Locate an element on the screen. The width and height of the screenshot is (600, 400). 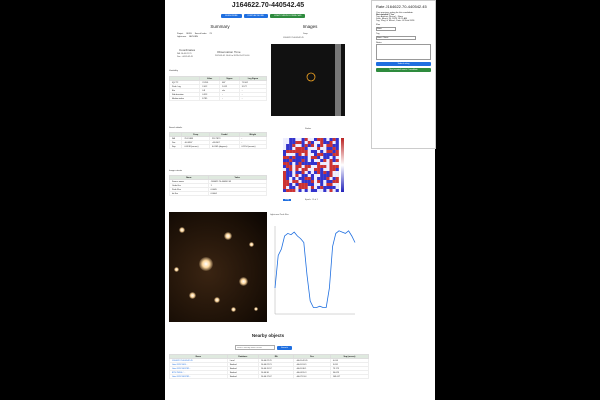
coord-dec: Dec: -44:05:42.45 is located at coordinates (185, 57).